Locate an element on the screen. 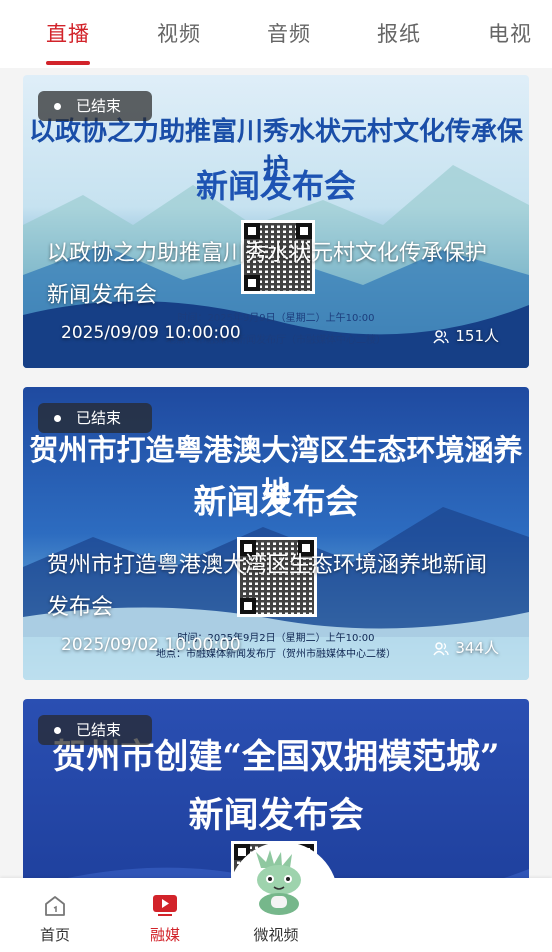 Image resolution: width=552 pixels, height=952 pixels. active-tab-indicator is located at coordinates (68, 63).